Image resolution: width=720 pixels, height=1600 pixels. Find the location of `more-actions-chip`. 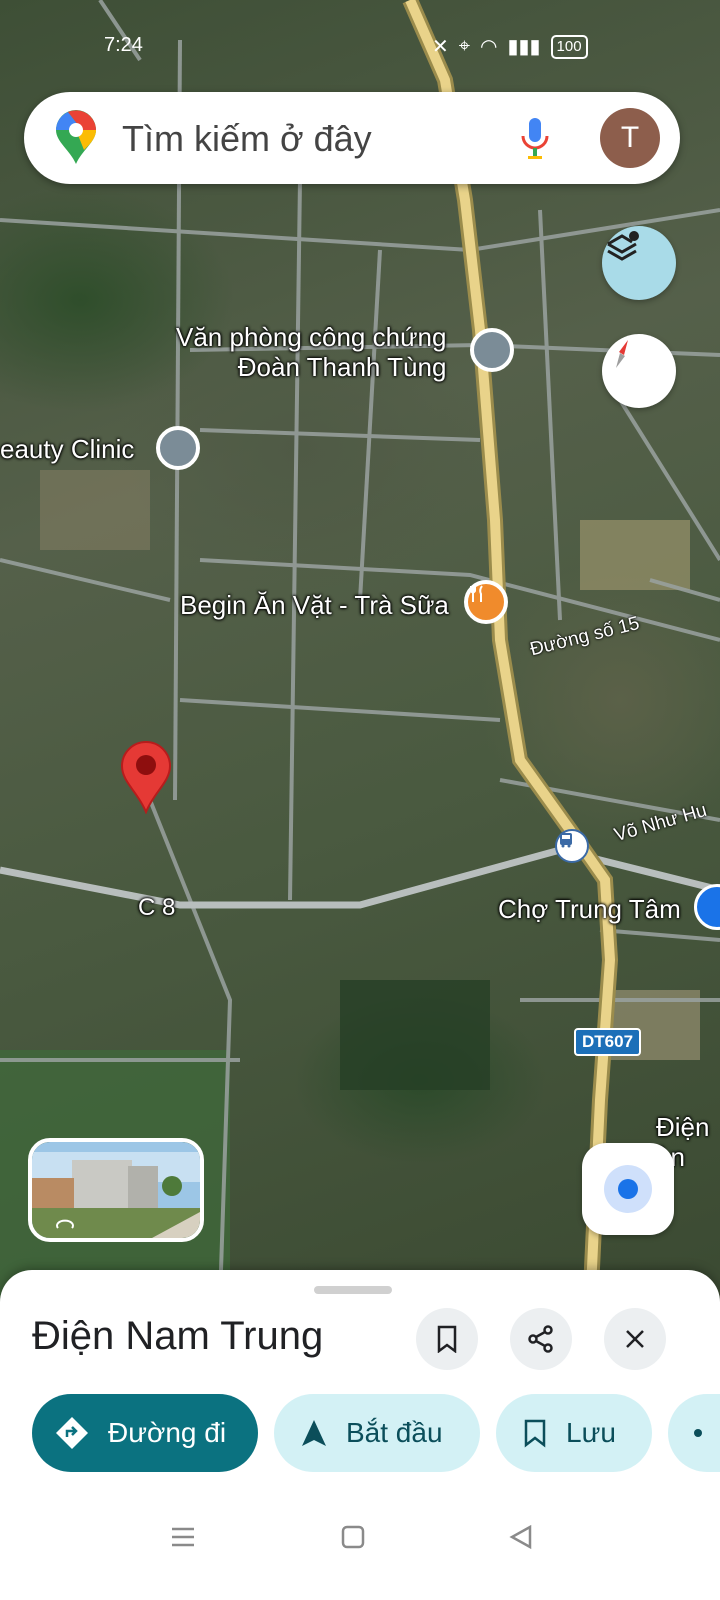

more-actions-chip is located at coordinates (694, 1433).